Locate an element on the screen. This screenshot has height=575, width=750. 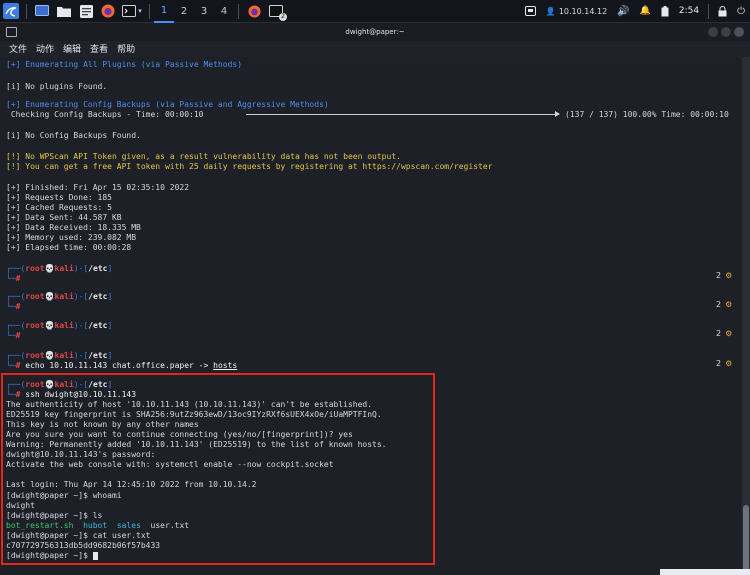
close-button is located at coordinates (739, 32).